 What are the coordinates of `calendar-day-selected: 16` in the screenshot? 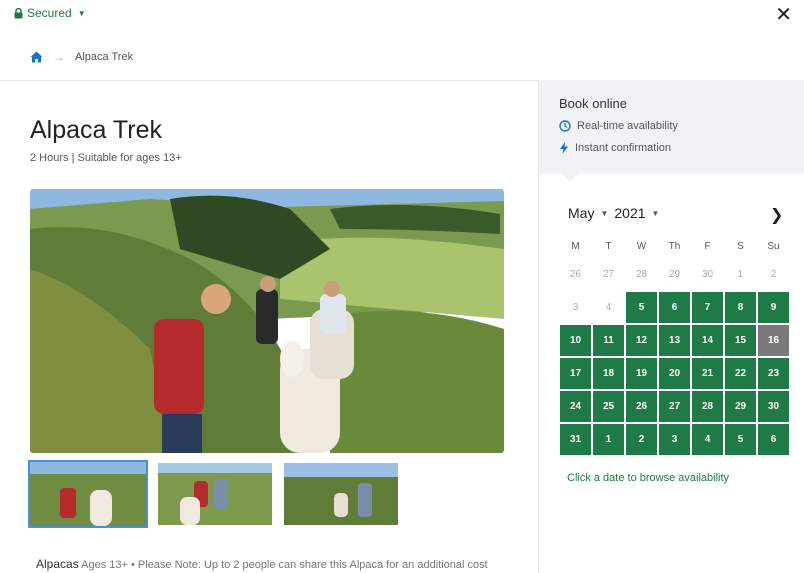 It's located at (773, 340).